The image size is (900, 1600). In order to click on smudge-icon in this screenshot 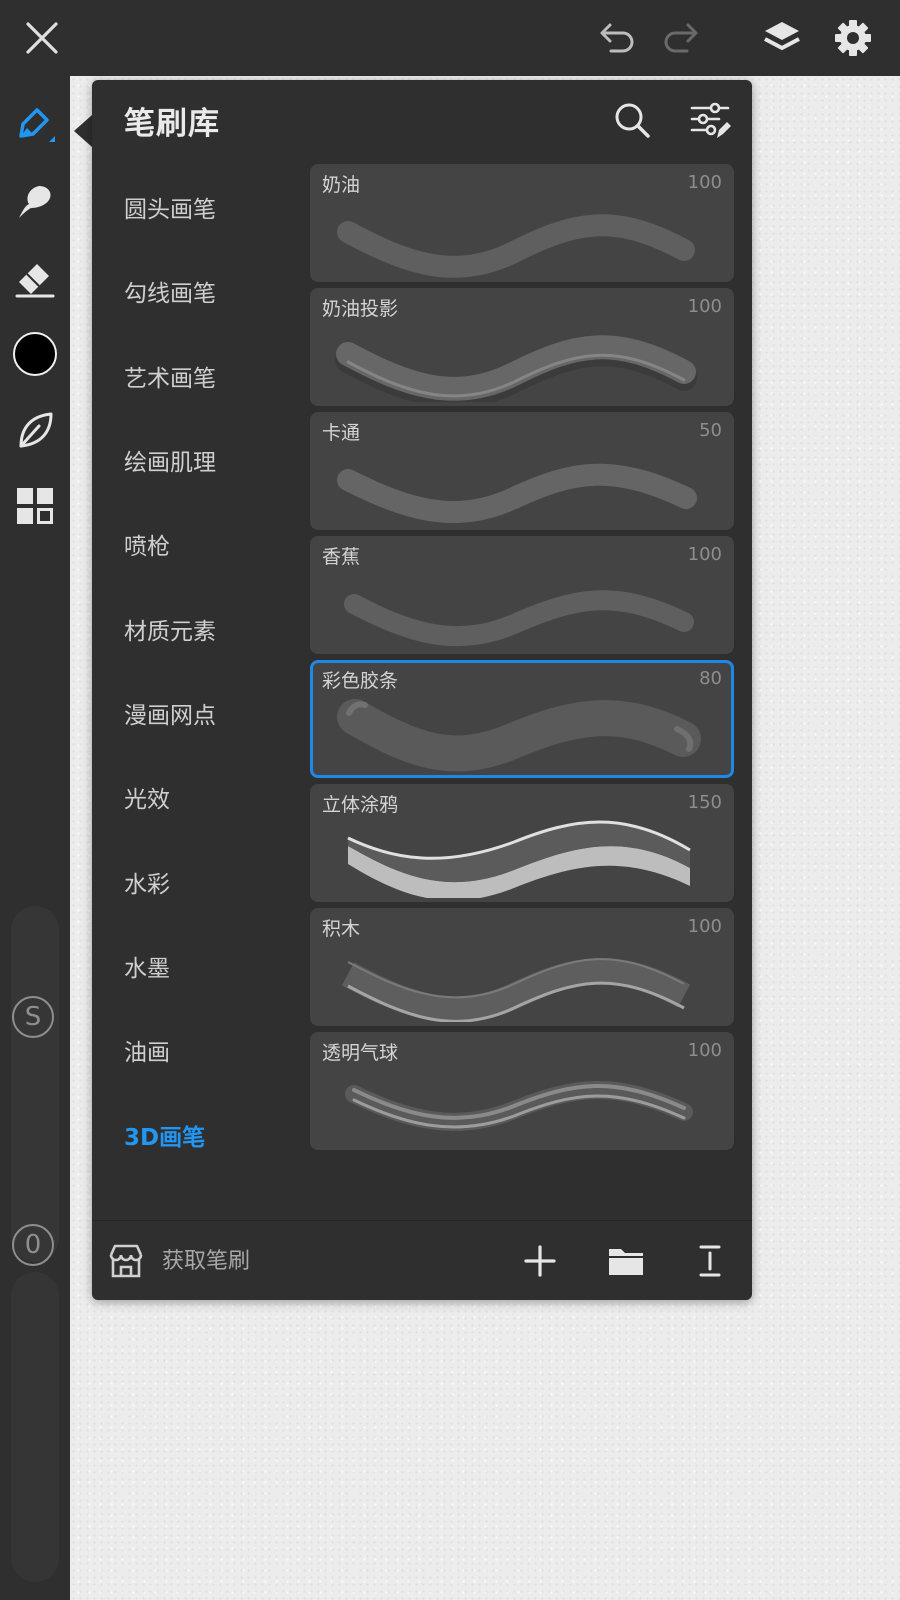, I will do `click(35, 202)`.